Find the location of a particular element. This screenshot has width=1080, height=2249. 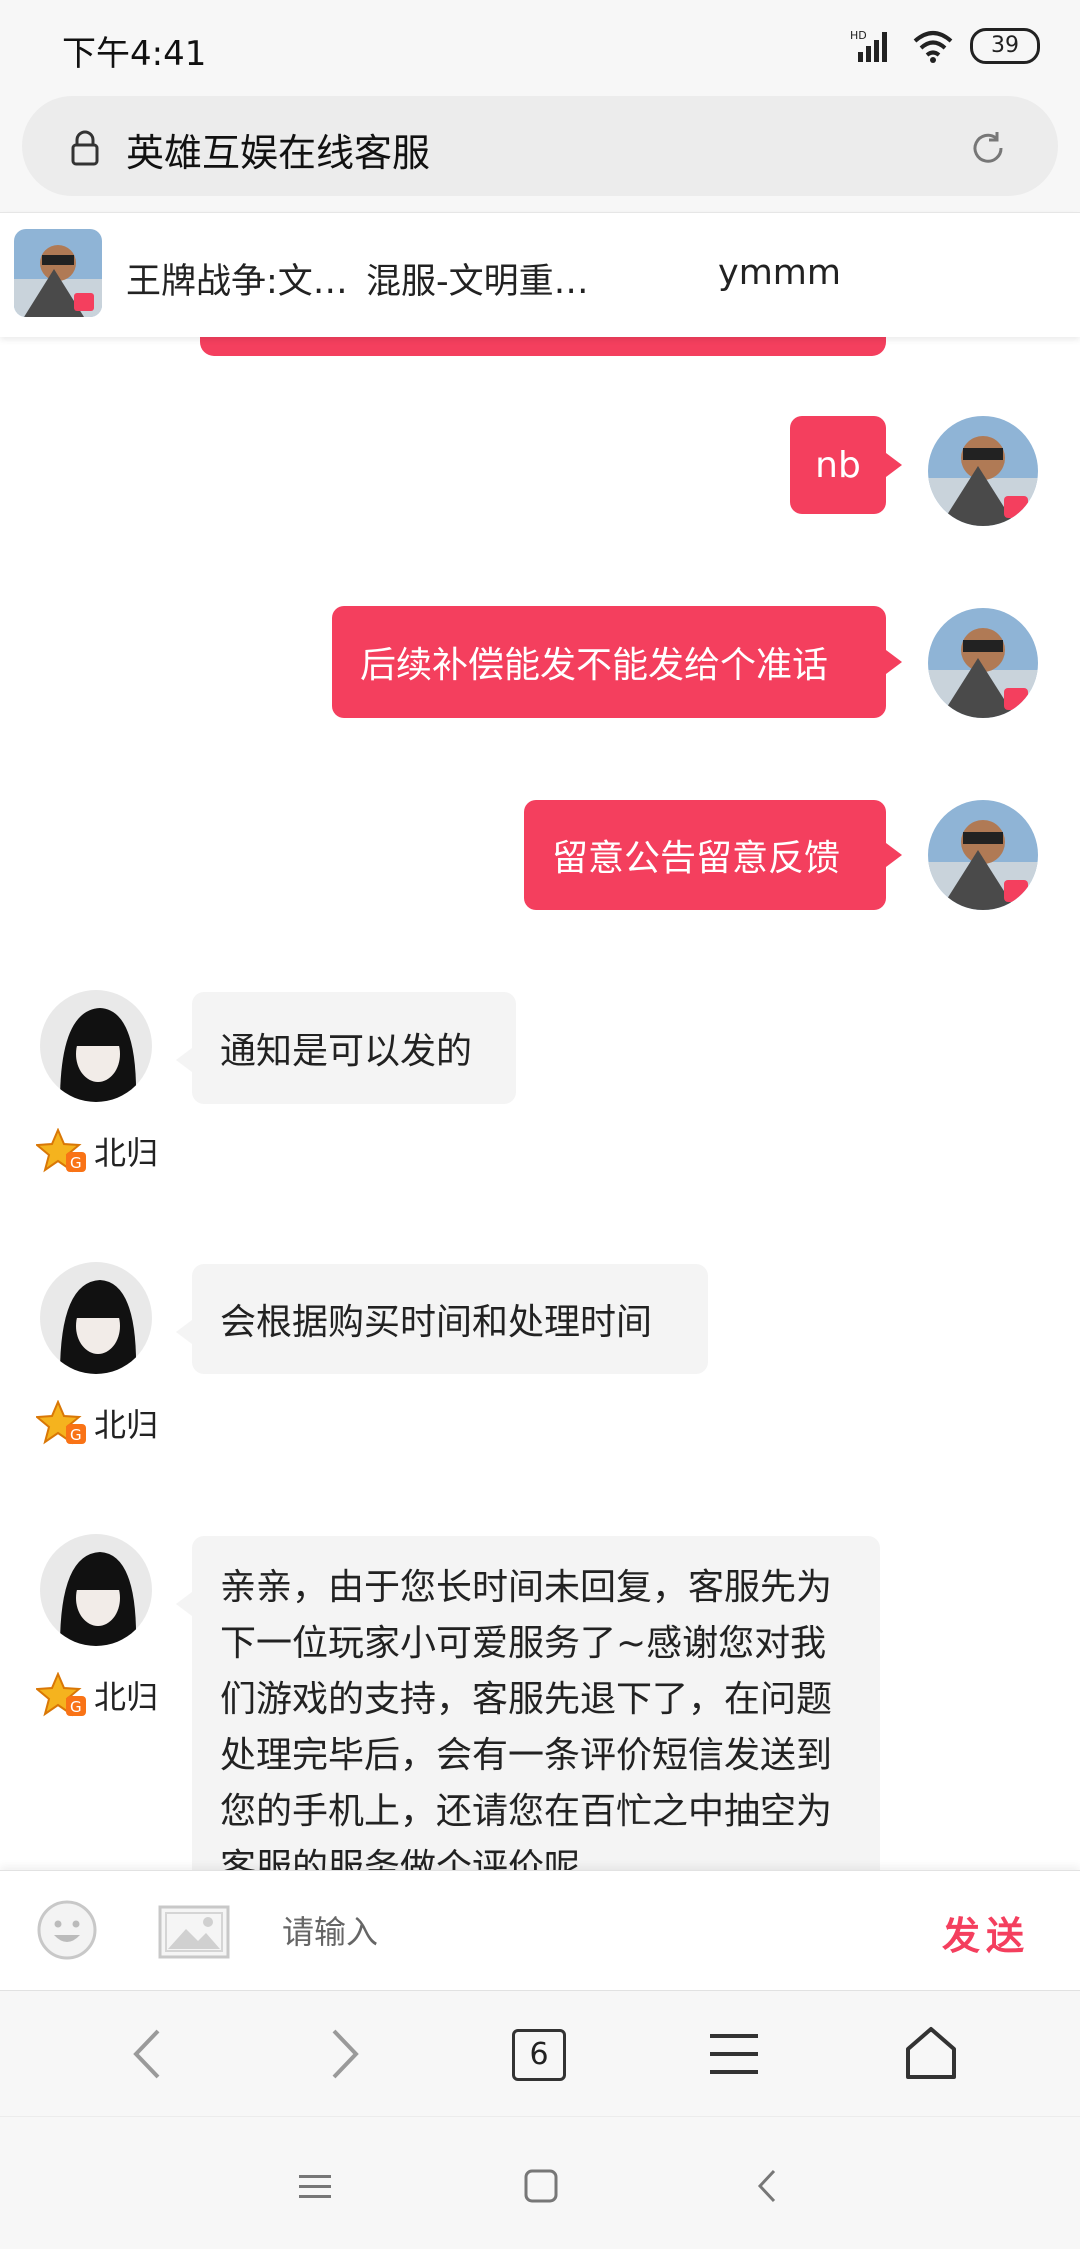

chat-header: 王牌战争:文… 混服-文明重… ymmm is located at coordinates (540, 274).